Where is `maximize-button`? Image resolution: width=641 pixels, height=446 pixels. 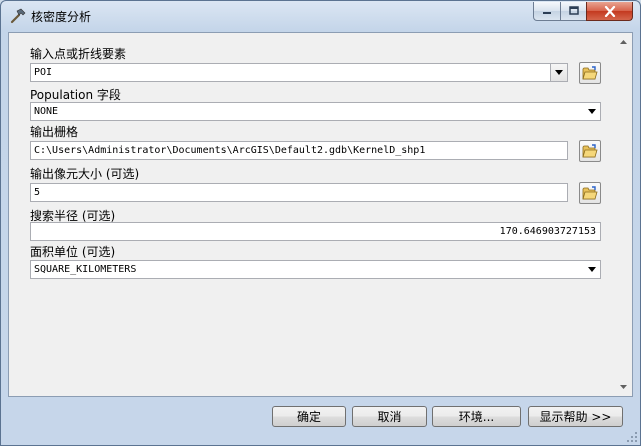 maximize-button is located at coordinates (573, 11).